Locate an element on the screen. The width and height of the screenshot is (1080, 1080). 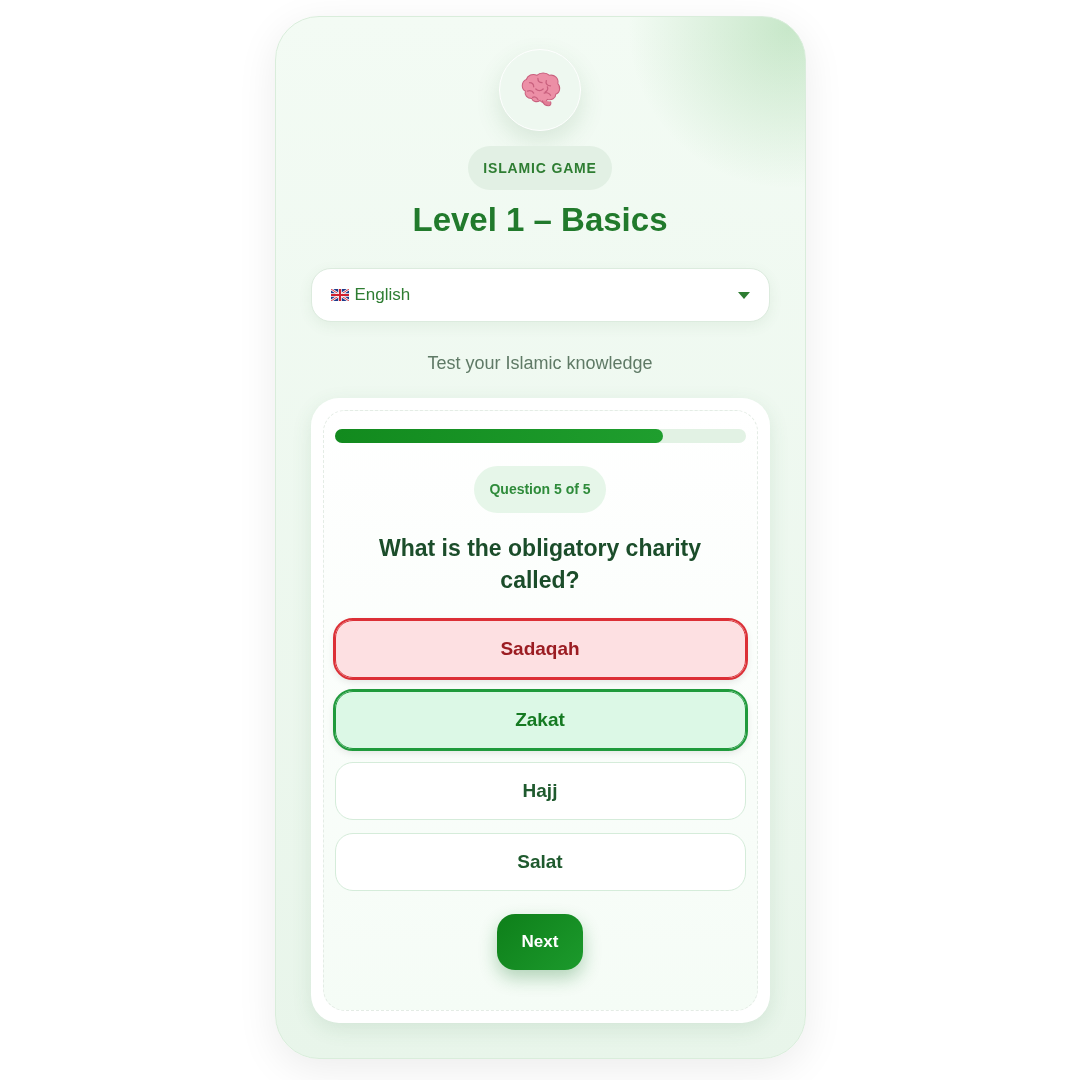
level-title: Level 1 – Basics is located at coordinates (540, 220).